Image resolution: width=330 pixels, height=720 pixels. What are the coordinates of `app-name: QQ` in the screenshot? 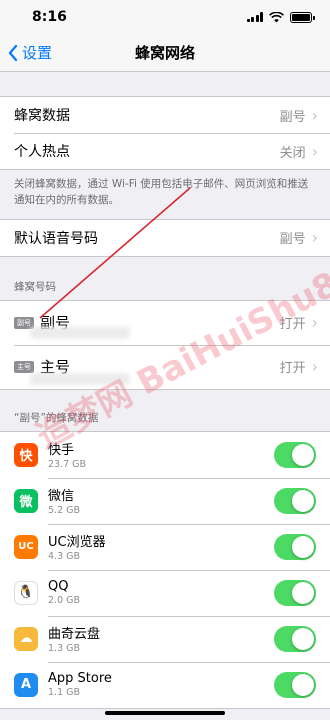 It's located at (58, 587).